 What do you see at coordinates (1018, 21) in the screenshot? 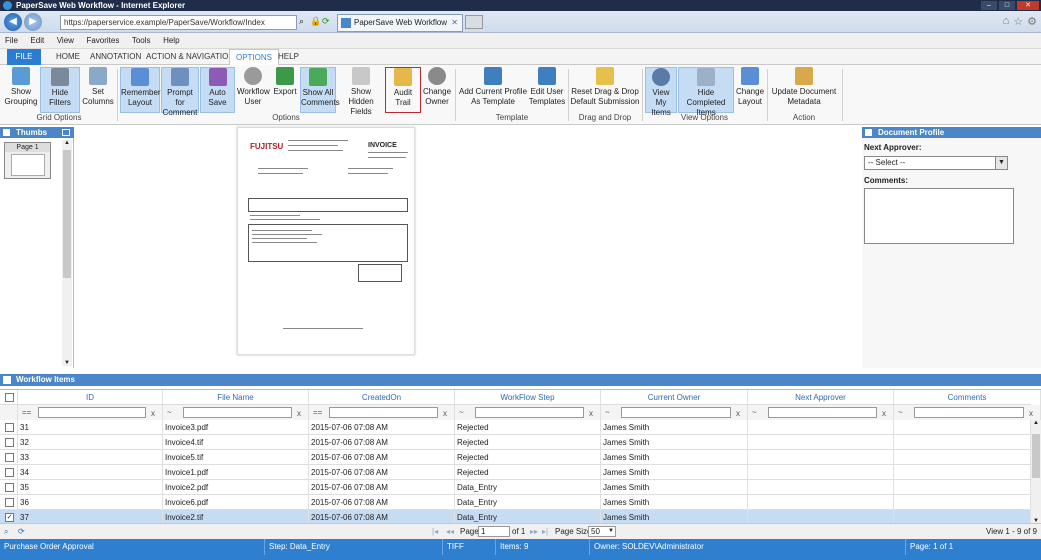
I see `favorites-star-icon: ☆` at bounding box center [1018, 21].